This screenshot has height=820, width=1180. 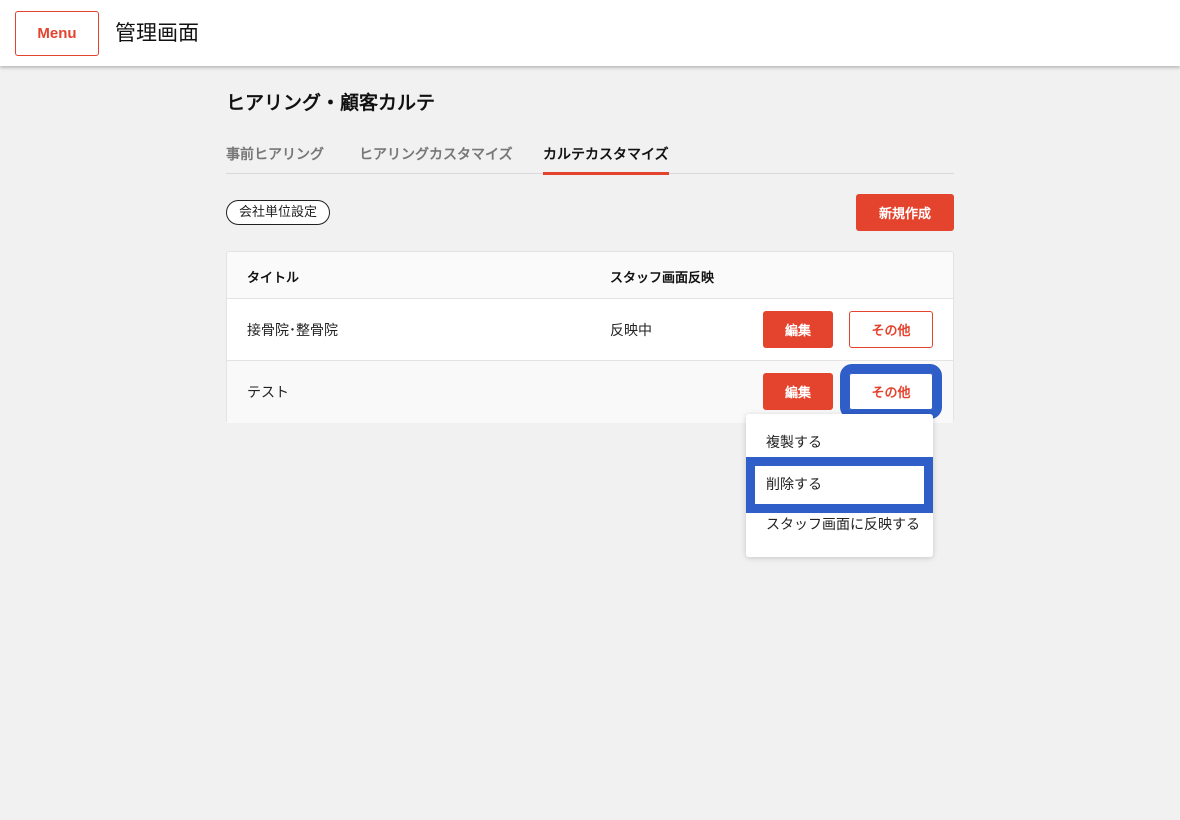 What do you see at coordinates (268, 393) in the screenshot?
I see `row-title: テスト` at bounding box center [268, 393].